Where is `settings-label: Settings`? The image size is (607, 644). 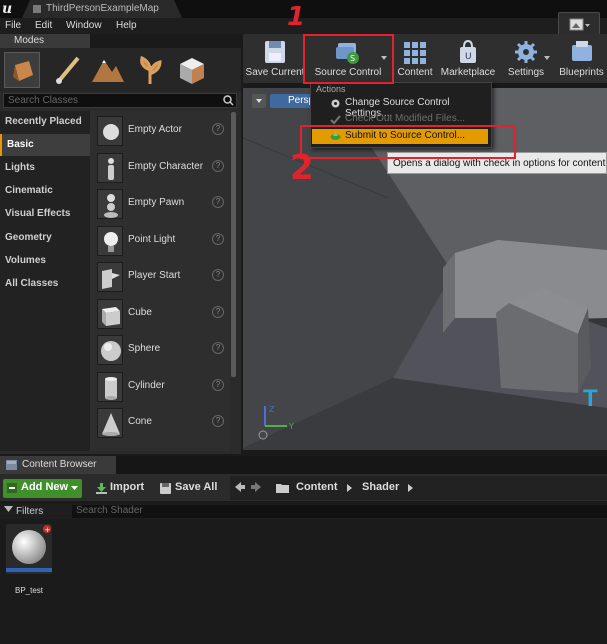
settings-label: Settings is located at coordinates (526, 72).